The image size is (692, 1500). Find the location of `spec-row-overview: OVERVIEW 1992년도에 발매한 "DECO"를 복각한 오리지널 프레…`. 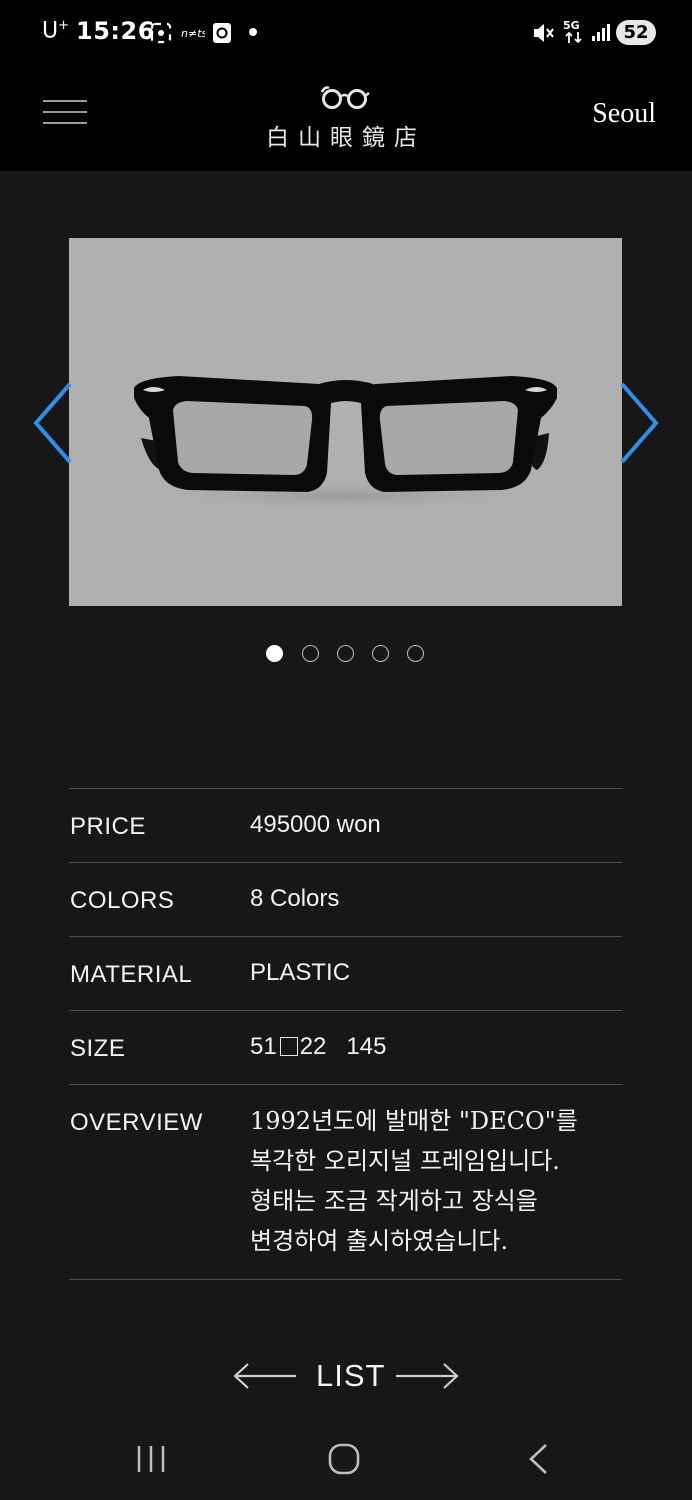

spec-row-overview: OVERVIEW 1992년도에 발매한 "DECO"를 복각한 오리지널 프레… is located at coordinates (345, 1182).